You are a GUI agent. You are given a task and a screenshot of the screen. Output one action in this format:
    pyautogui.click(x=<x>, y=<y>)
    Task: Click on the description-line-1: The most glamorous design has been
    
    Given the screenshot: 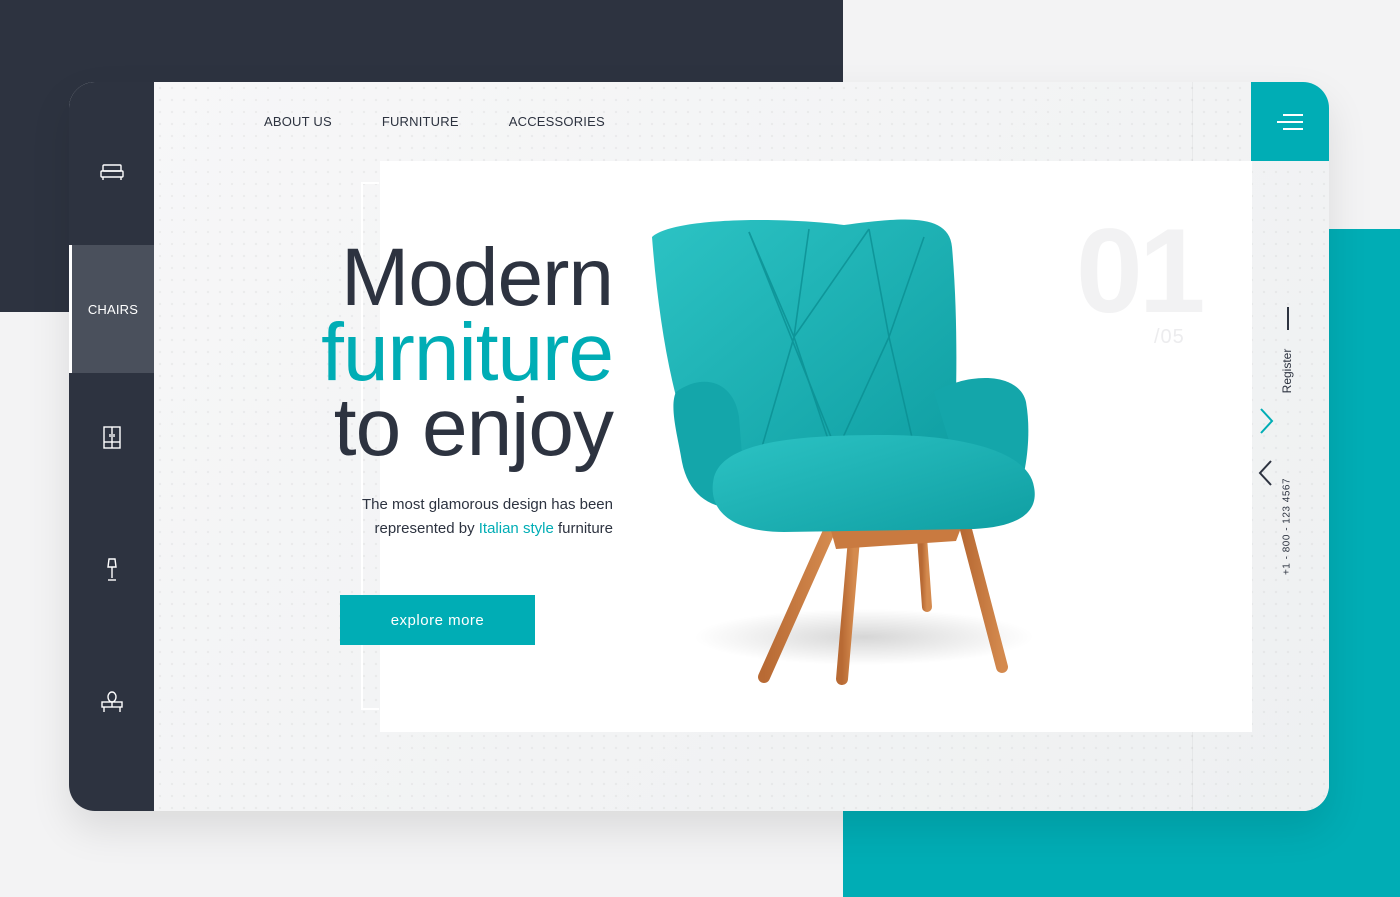 What is the action you would take?
    pyautogui.click(x=487, y=504)
    